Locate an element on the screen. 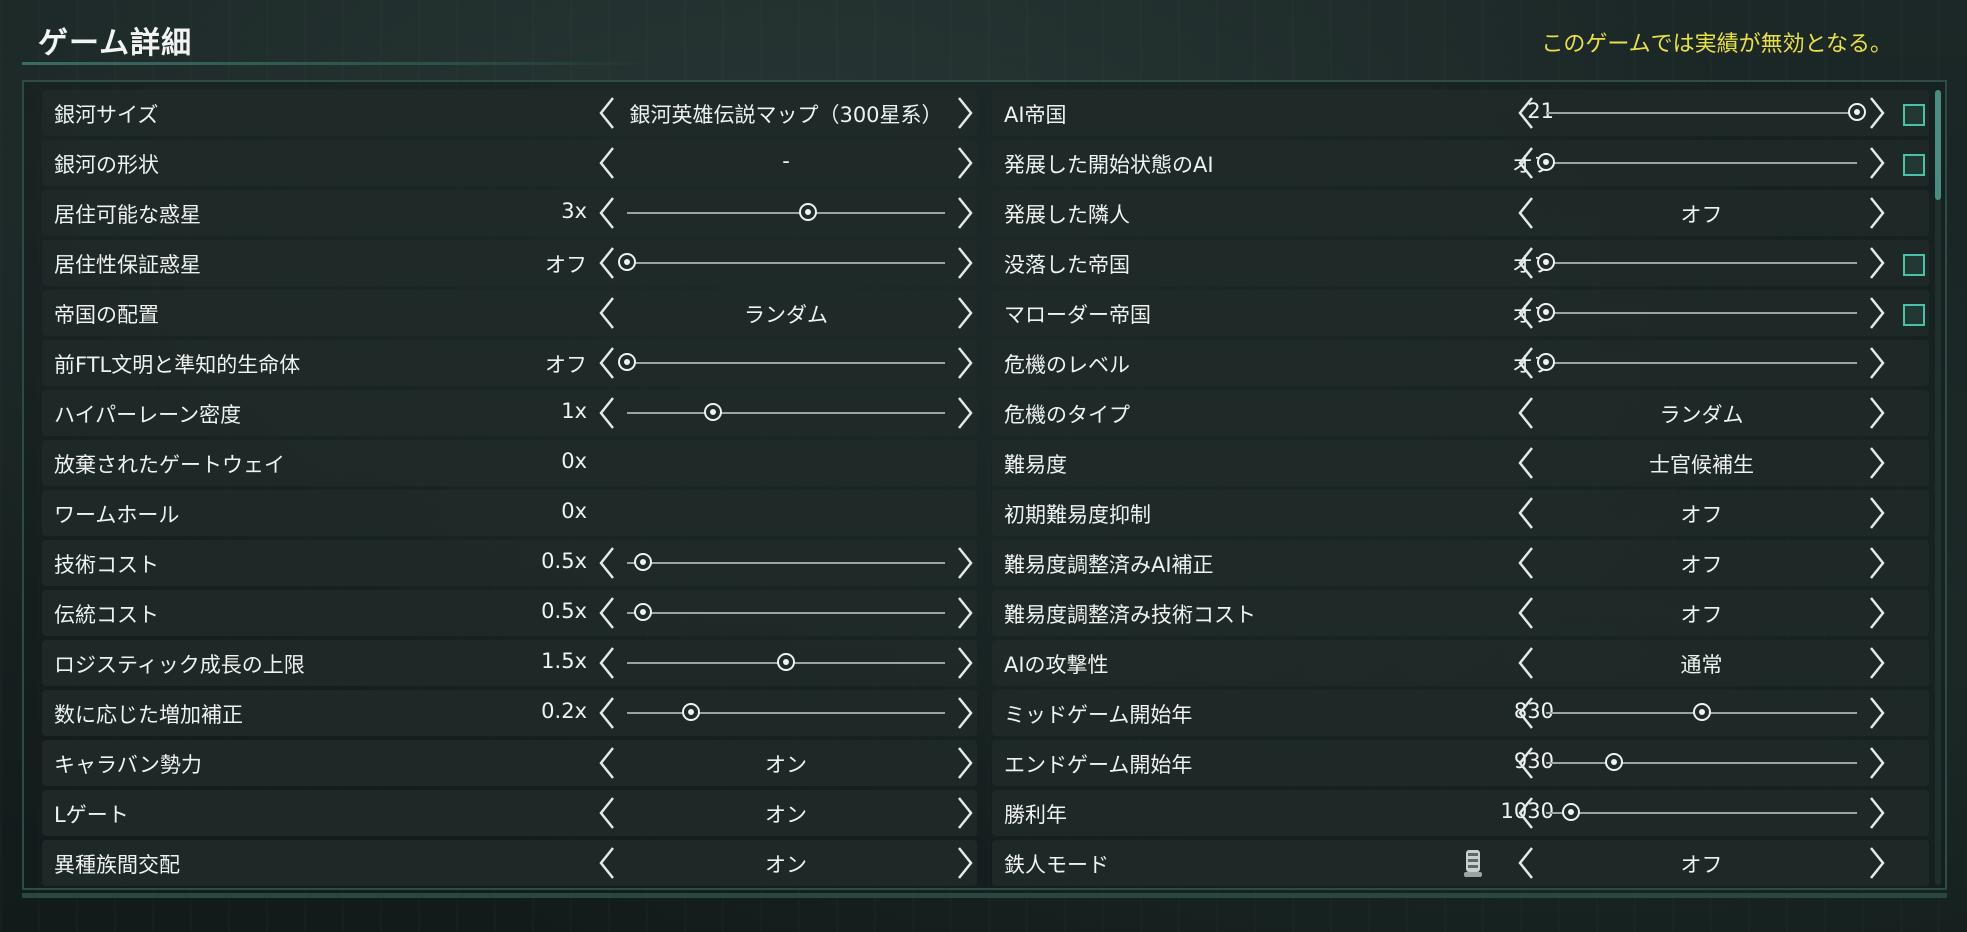 Image resolution: width=1967 pixels, height=932 pixels. setting-selector: - is located at coordinates (786, 163).